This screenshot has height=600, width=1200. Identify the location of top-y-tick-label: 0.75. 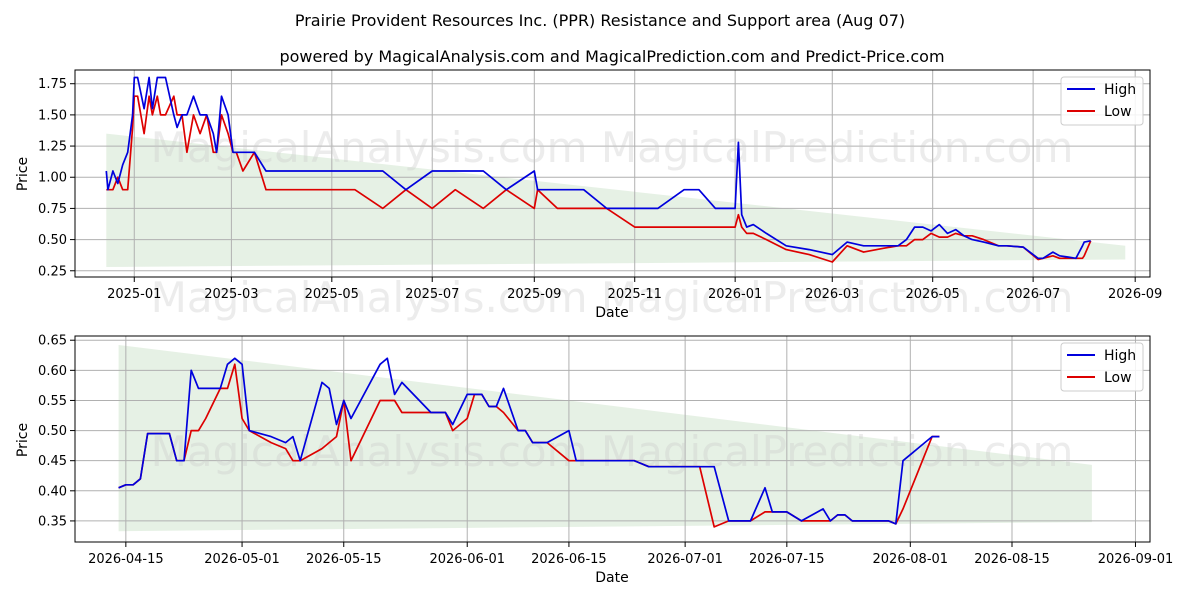
(52, 209).